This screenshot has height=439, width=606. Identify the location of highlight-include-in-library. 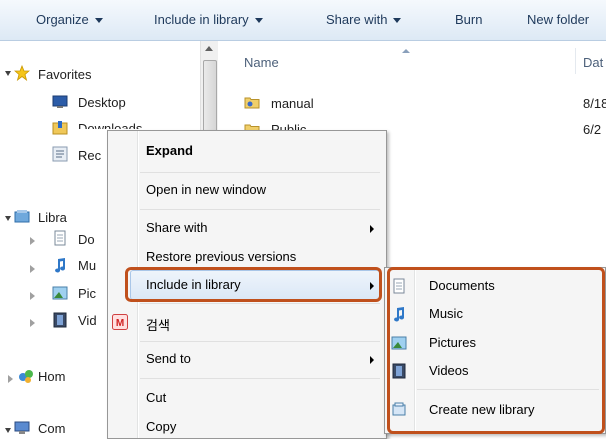
(253, 284).